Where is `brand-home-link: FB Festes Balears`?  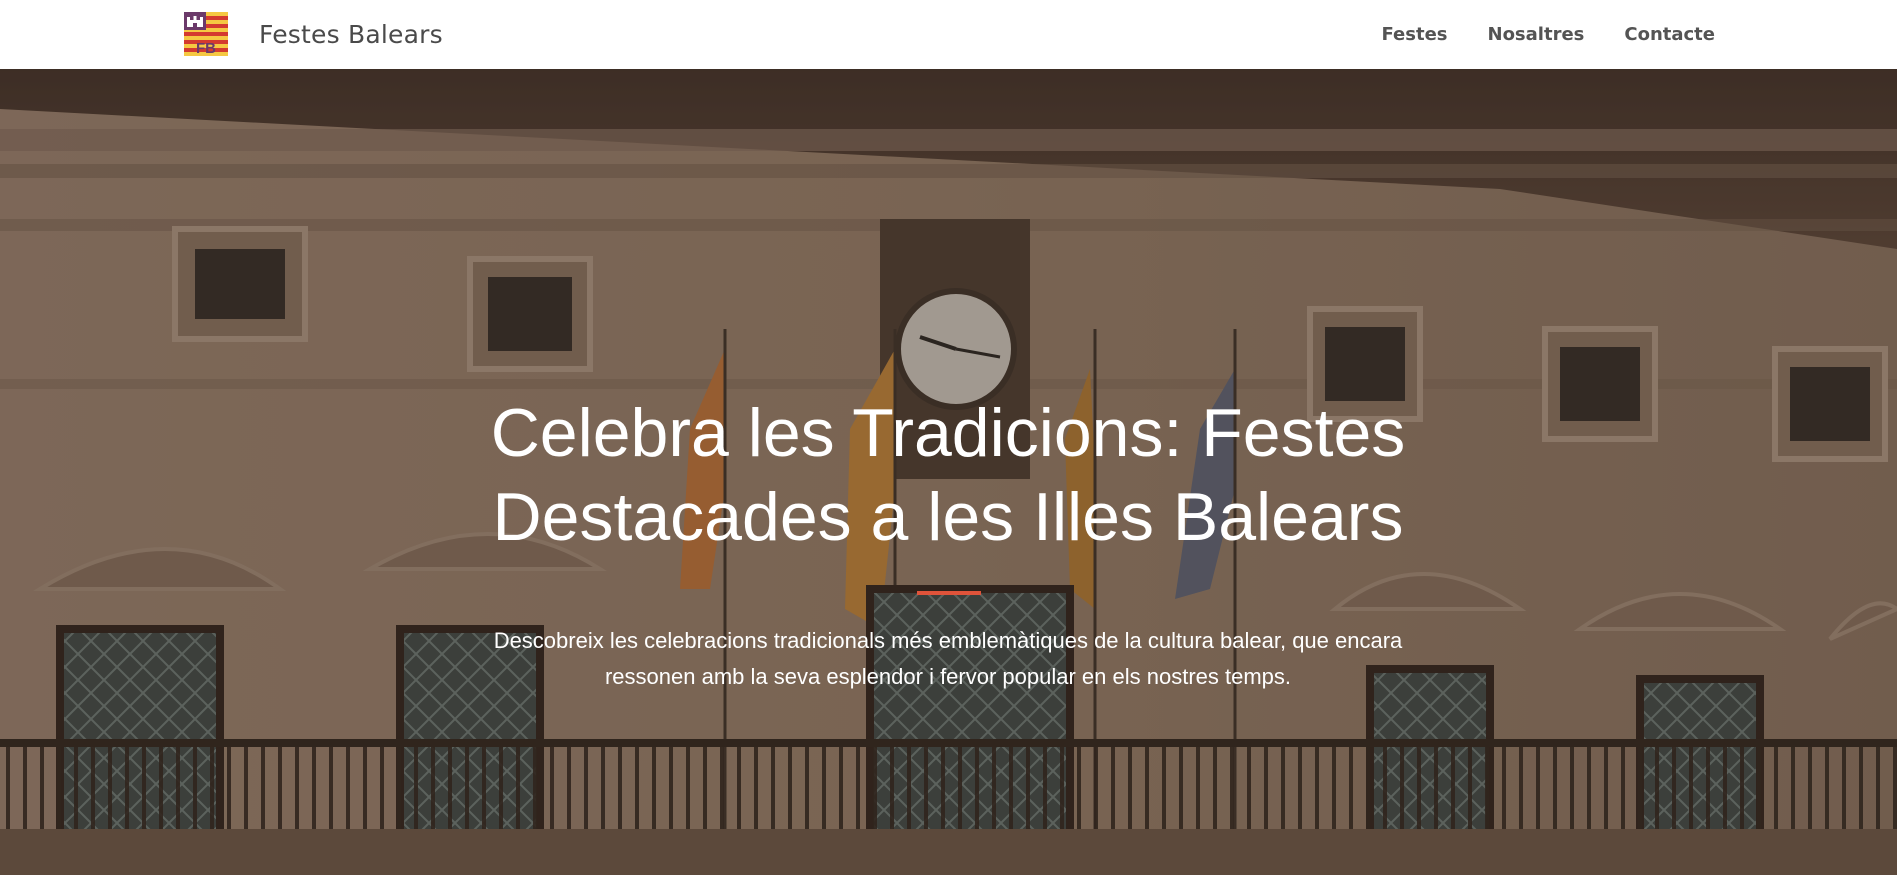
brand-home-link: FB Festes Balears is located at coordinates (313, 34).